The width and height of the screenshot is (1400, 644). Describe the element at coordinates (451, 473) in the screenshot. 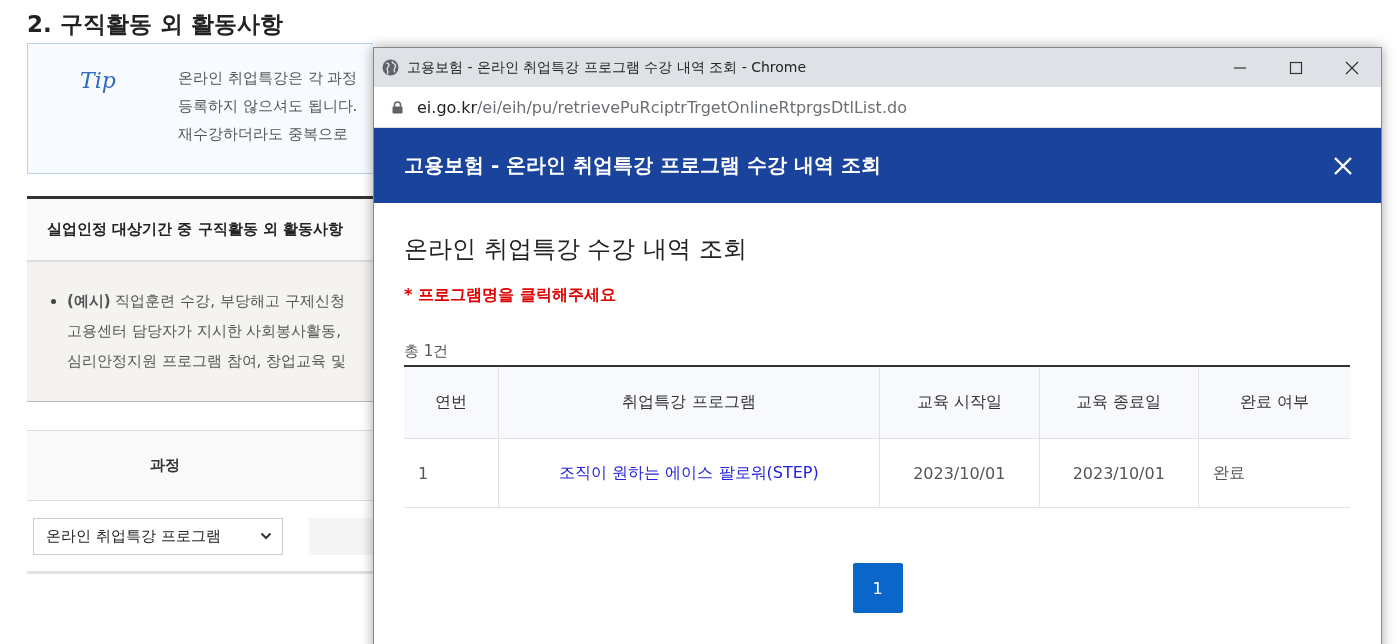

I see `table-cell: 1` at that location.